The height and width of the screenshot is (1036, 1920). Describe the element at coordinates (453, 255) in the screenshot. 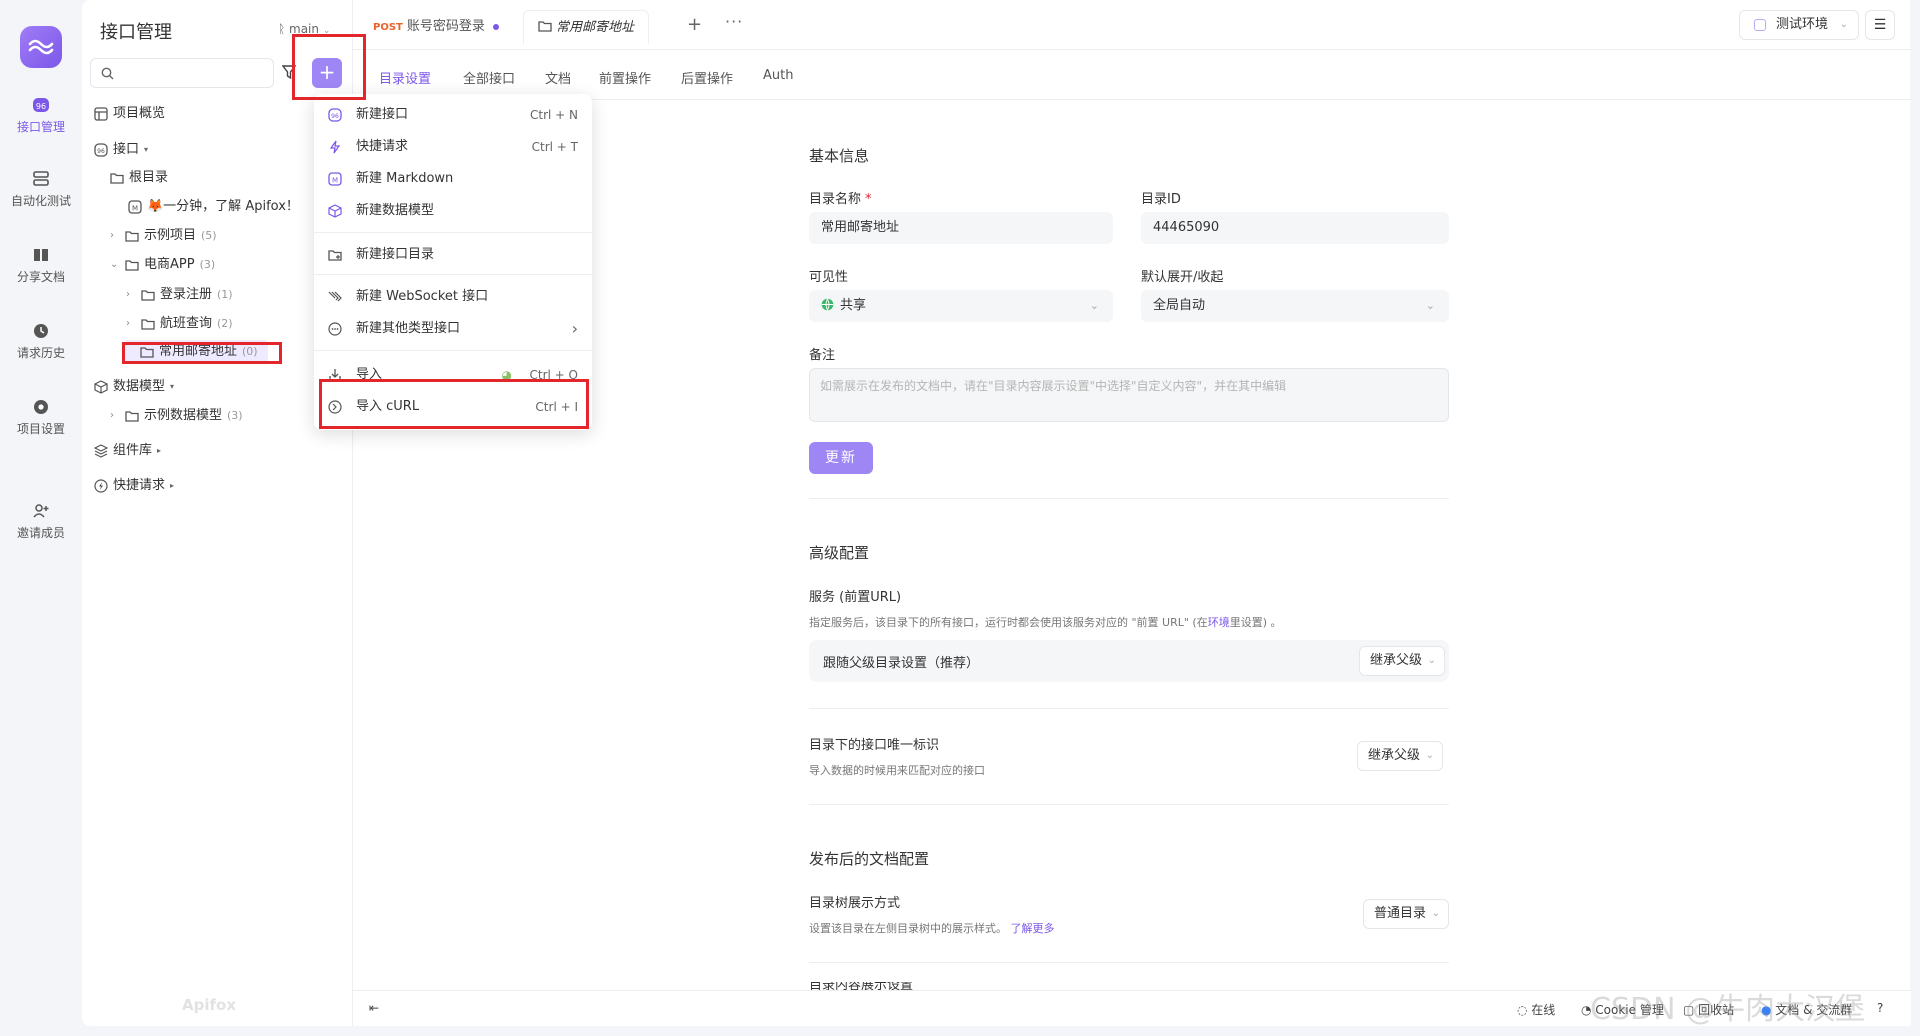

I see `menu-item-new-api-folder: 新建接口目录` at that location.